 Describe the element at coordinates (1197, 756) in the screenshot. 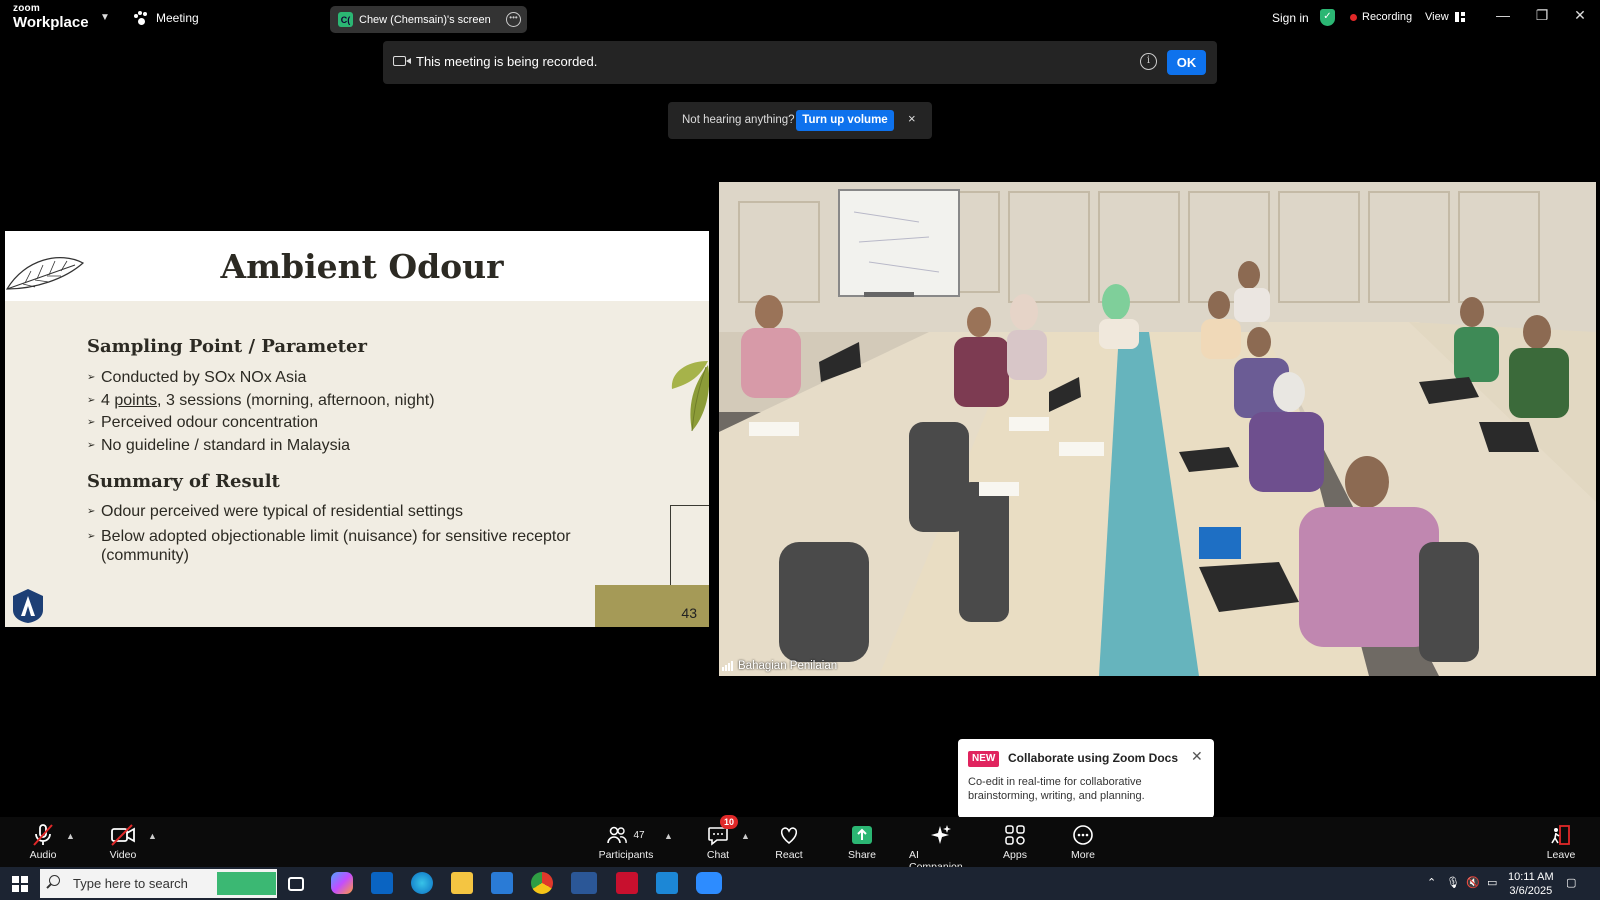

I see `close-icon: ✕` at that location.